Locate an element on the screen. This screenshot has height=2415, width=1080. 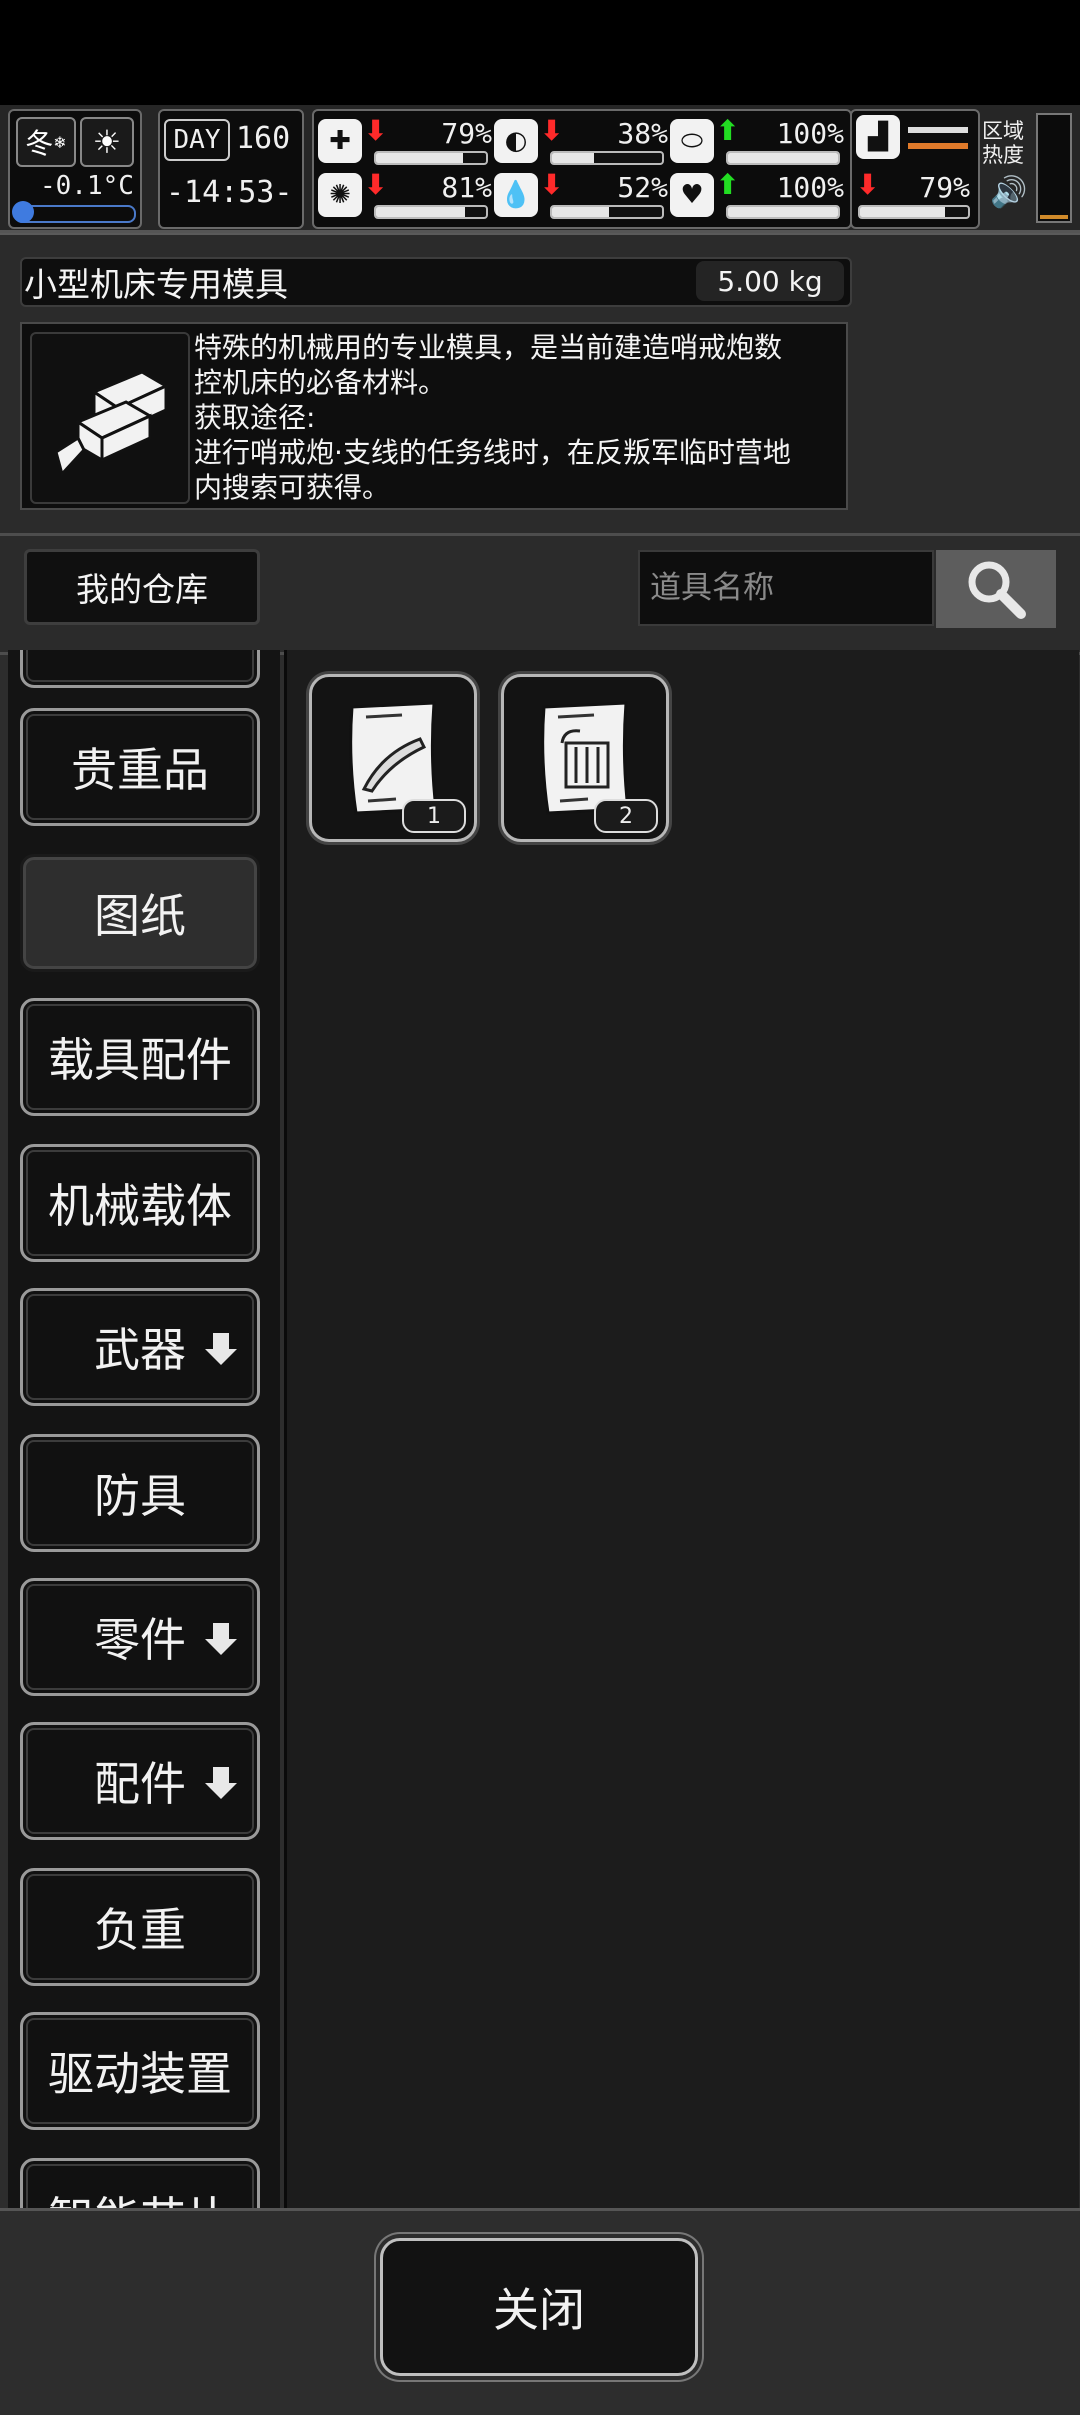
category-accessories: 配件 is located at coordinates (140, 1781).